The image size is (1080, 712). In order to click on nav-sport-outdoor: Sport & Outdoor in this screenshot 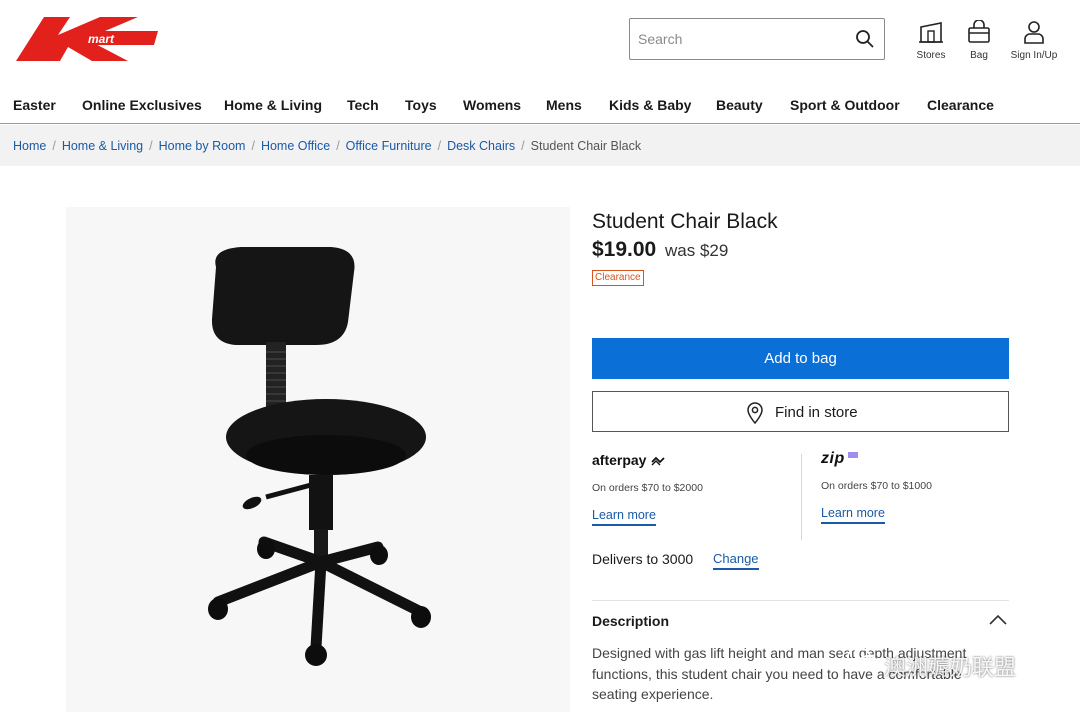, I will do `click(845, 105)`.